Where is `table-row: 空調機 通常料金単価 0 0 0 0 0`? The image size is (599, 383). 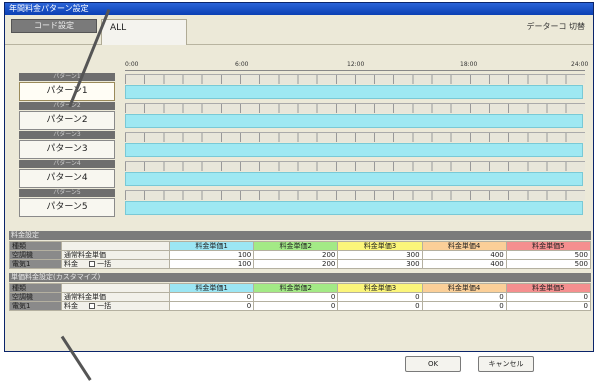
table-row: 空調機 通常料金単価 0 0 0 0 0 is located at coordinates (300, 297).